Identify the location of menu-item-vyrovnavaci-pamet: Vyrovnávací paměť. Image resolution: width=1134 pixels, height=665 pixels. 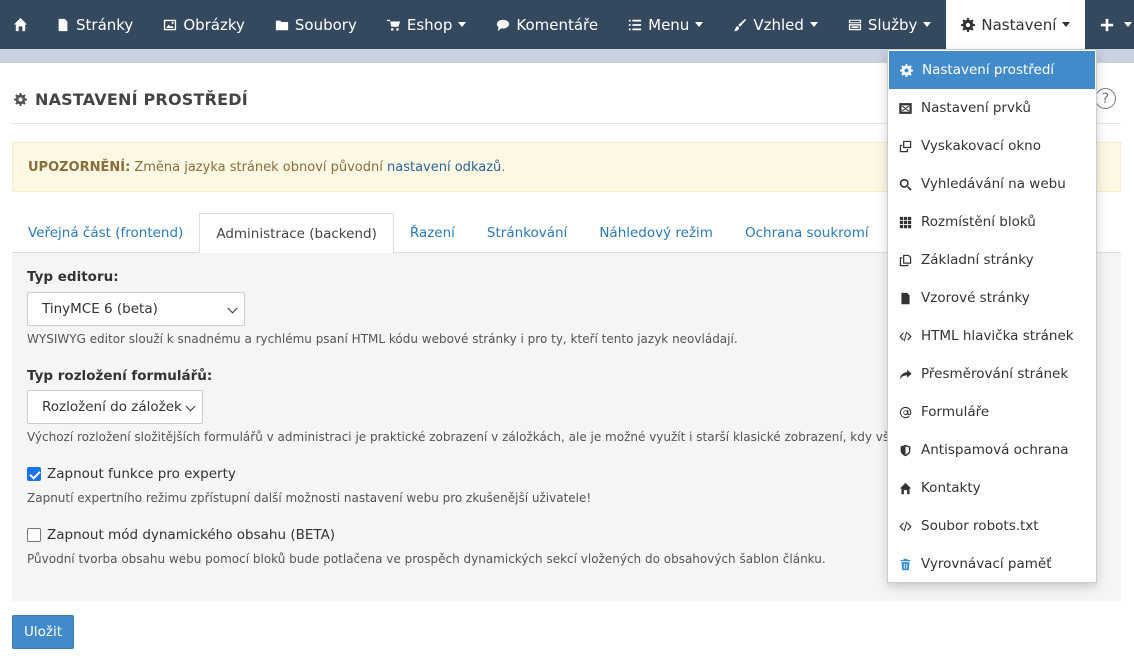
(992, 564).